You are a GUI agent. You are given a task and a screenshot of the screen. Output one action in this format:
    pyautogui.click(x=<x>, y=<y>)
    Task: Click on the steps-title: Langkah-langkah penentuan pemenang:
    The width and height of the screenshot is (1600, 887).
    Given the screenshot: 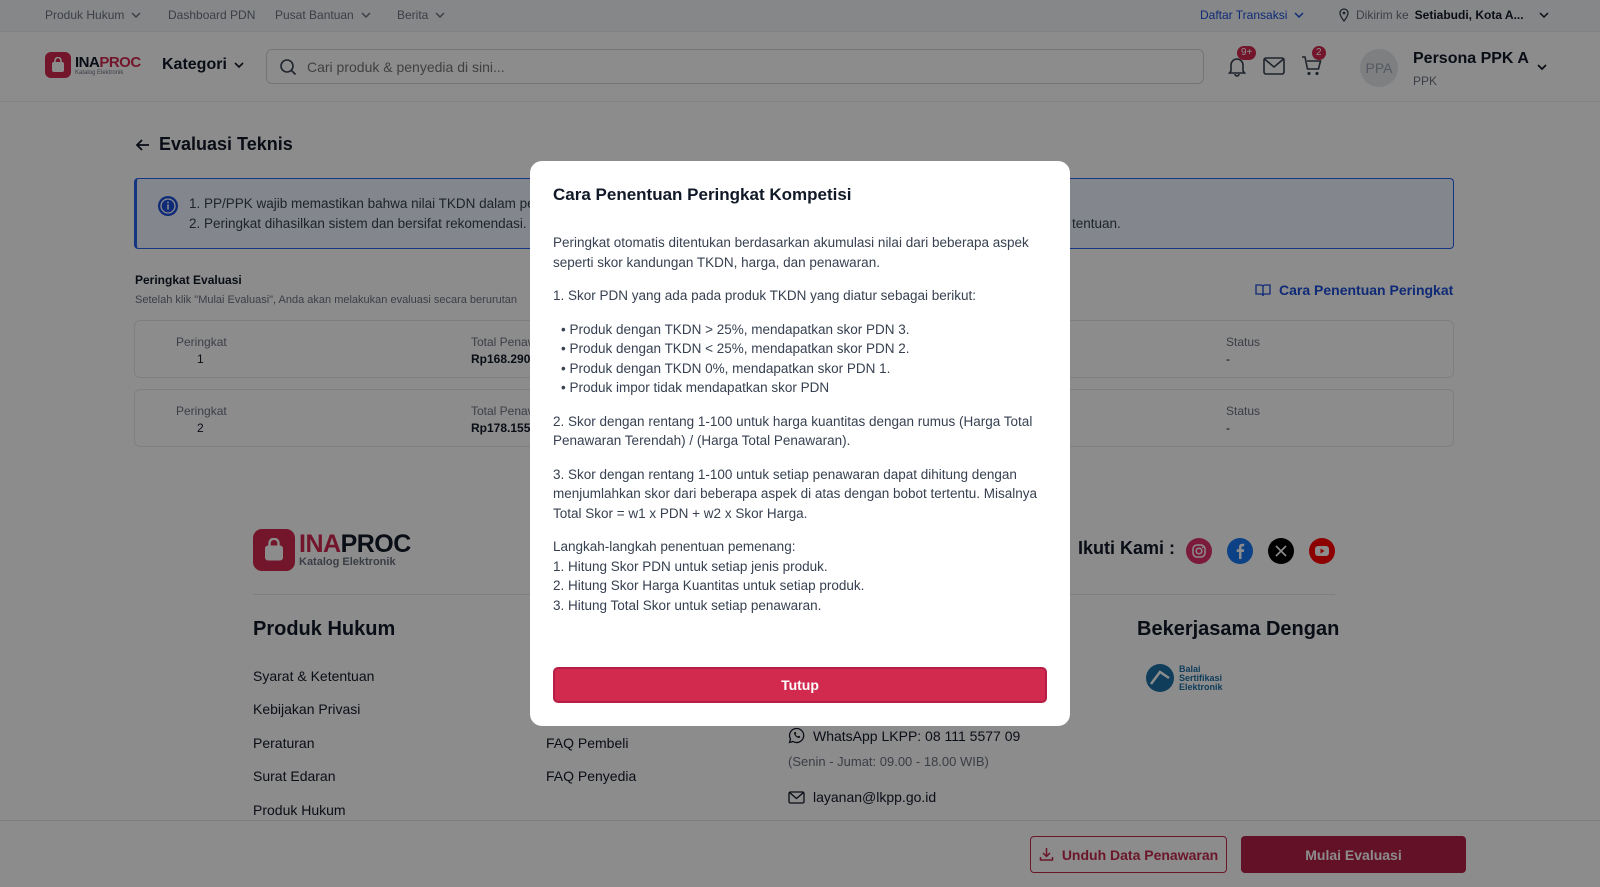 What is the action you would take?
    pyautogui.click(x=674, y=546)
    